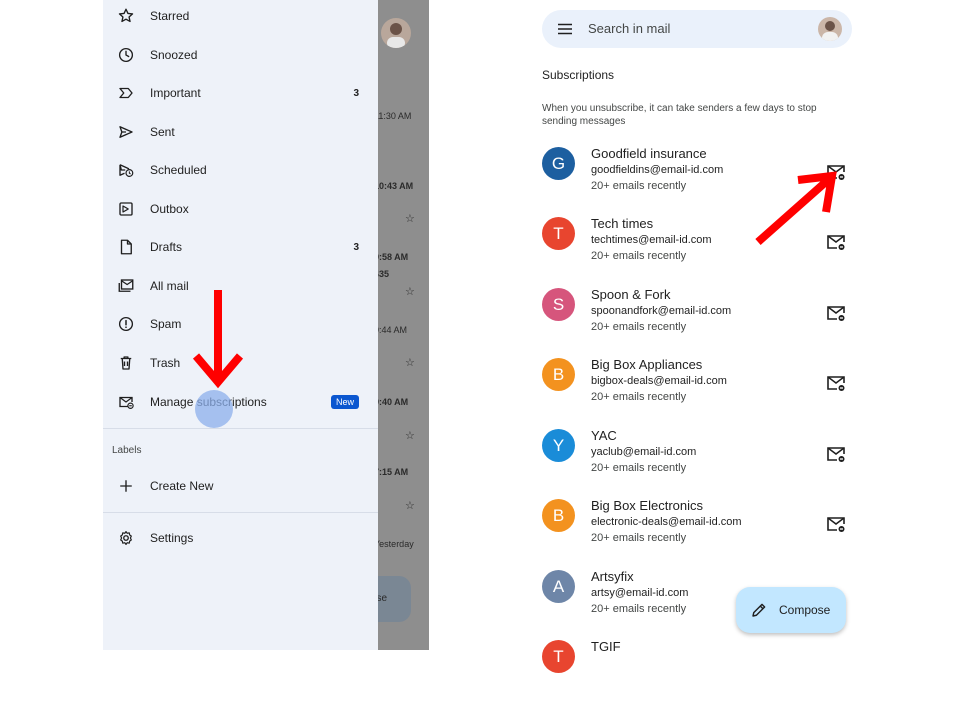 The height and width of the screenshot is (706, 970). I want to click on drawer-item-scheduled: Scheduled, so click(240, 170).